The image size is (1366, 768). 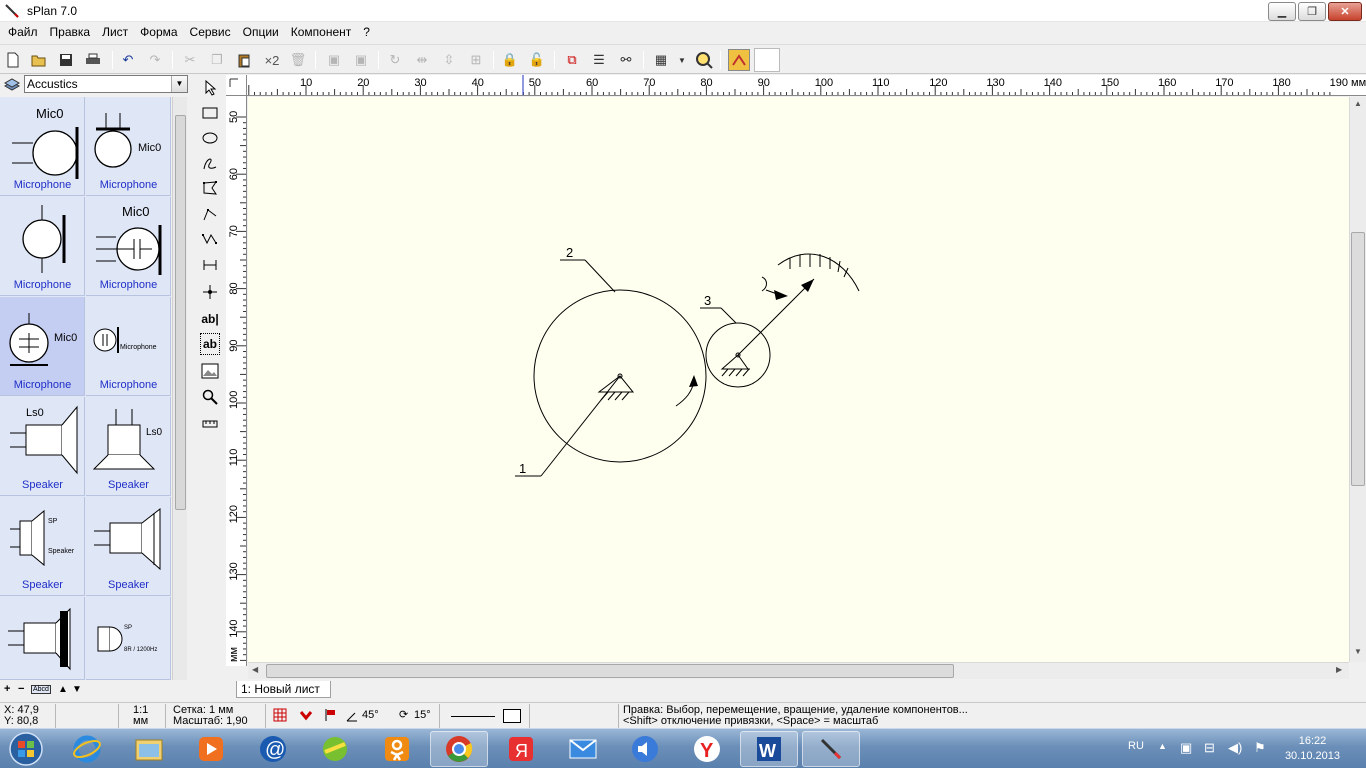 I want to click on library-item: SP Speaker Speaker, so click(x=42, y=546).